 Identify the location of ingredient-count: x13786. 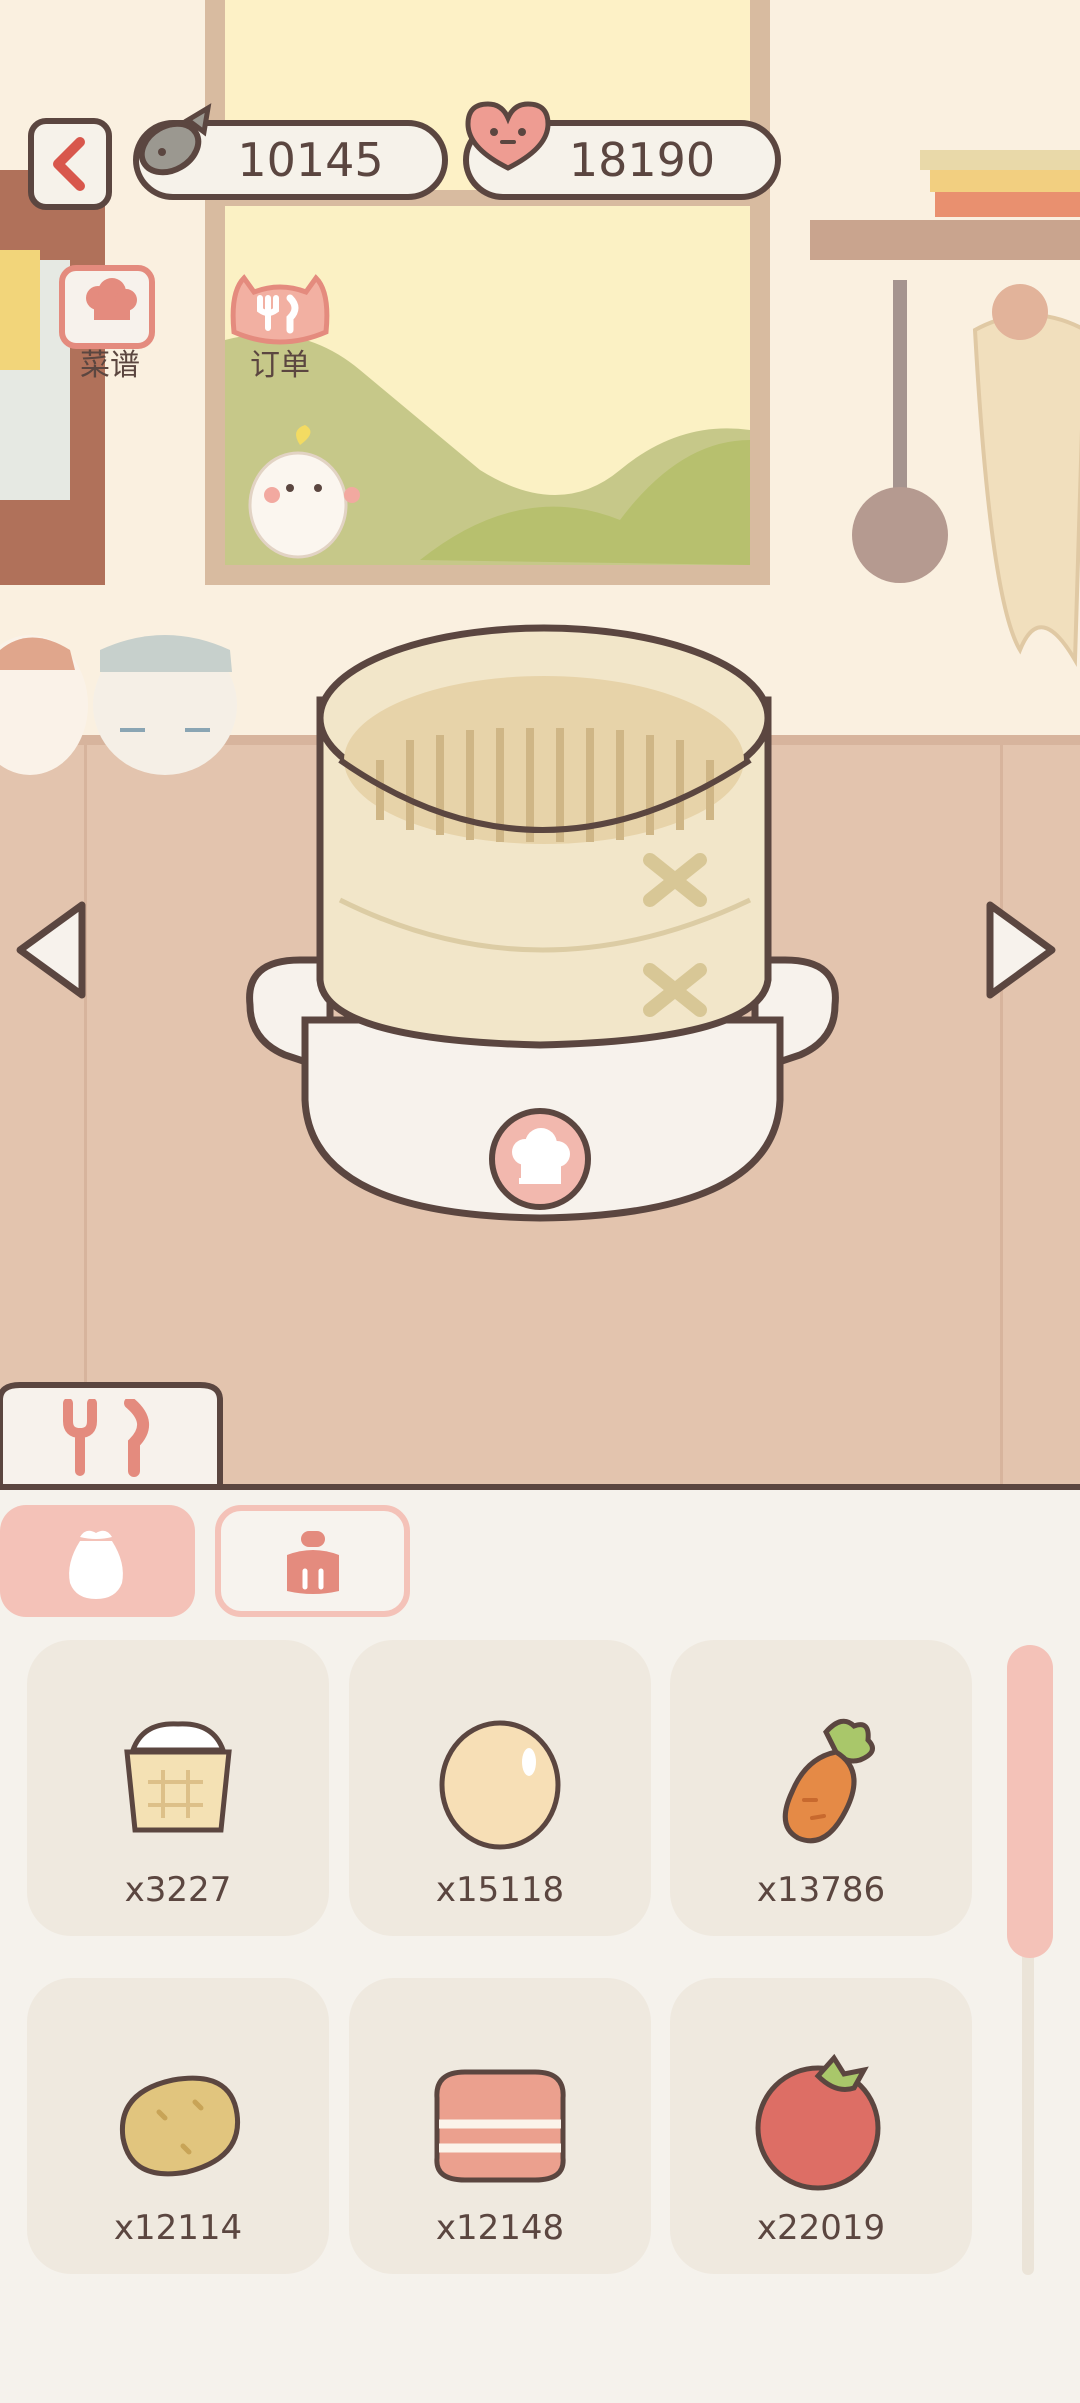
(821, 1890).